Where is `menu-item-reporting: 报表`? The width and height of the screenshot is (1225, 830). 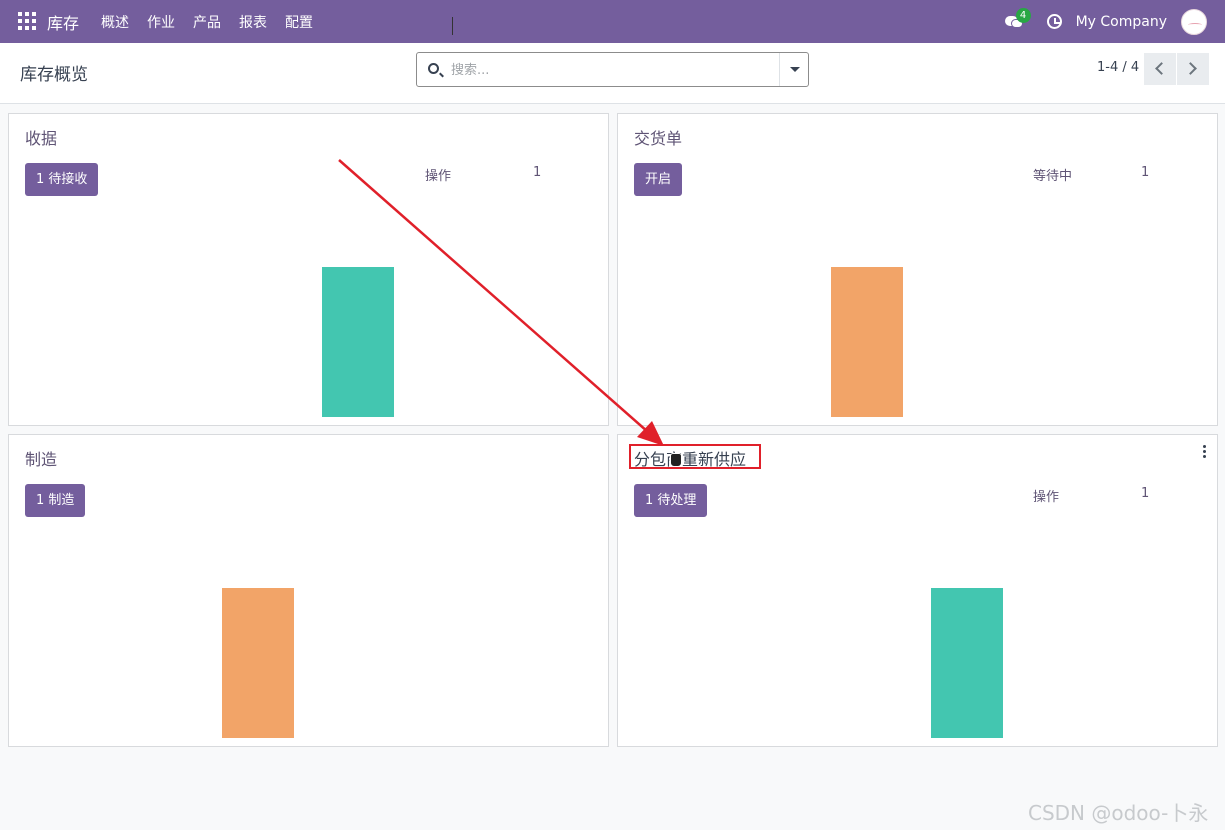 menu-item-reporting: 报表 is located at coordinates (253, 22).